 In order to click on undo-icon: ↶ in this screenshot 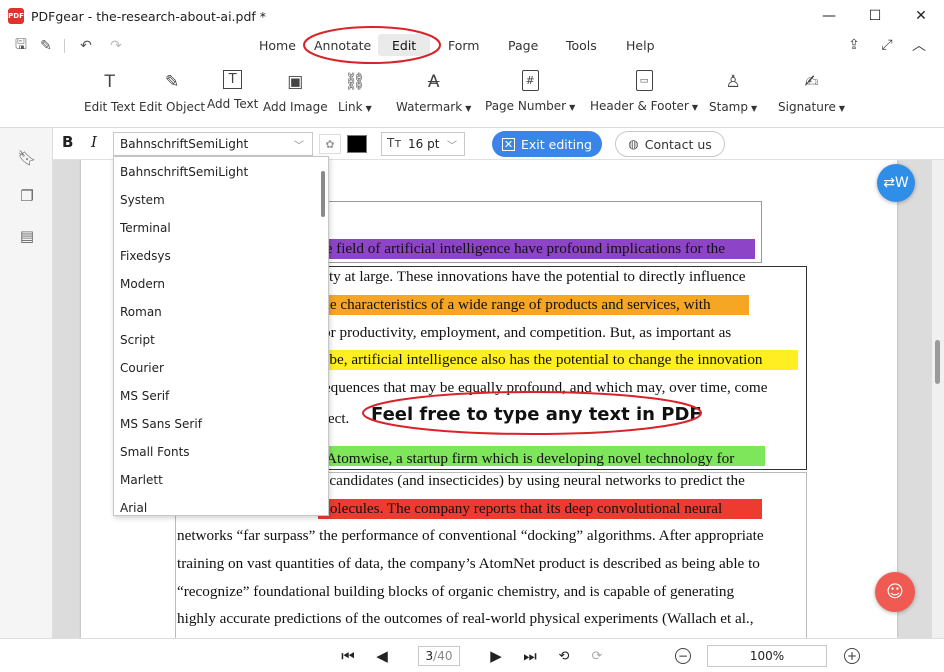, I will do `click(86, 46)`.